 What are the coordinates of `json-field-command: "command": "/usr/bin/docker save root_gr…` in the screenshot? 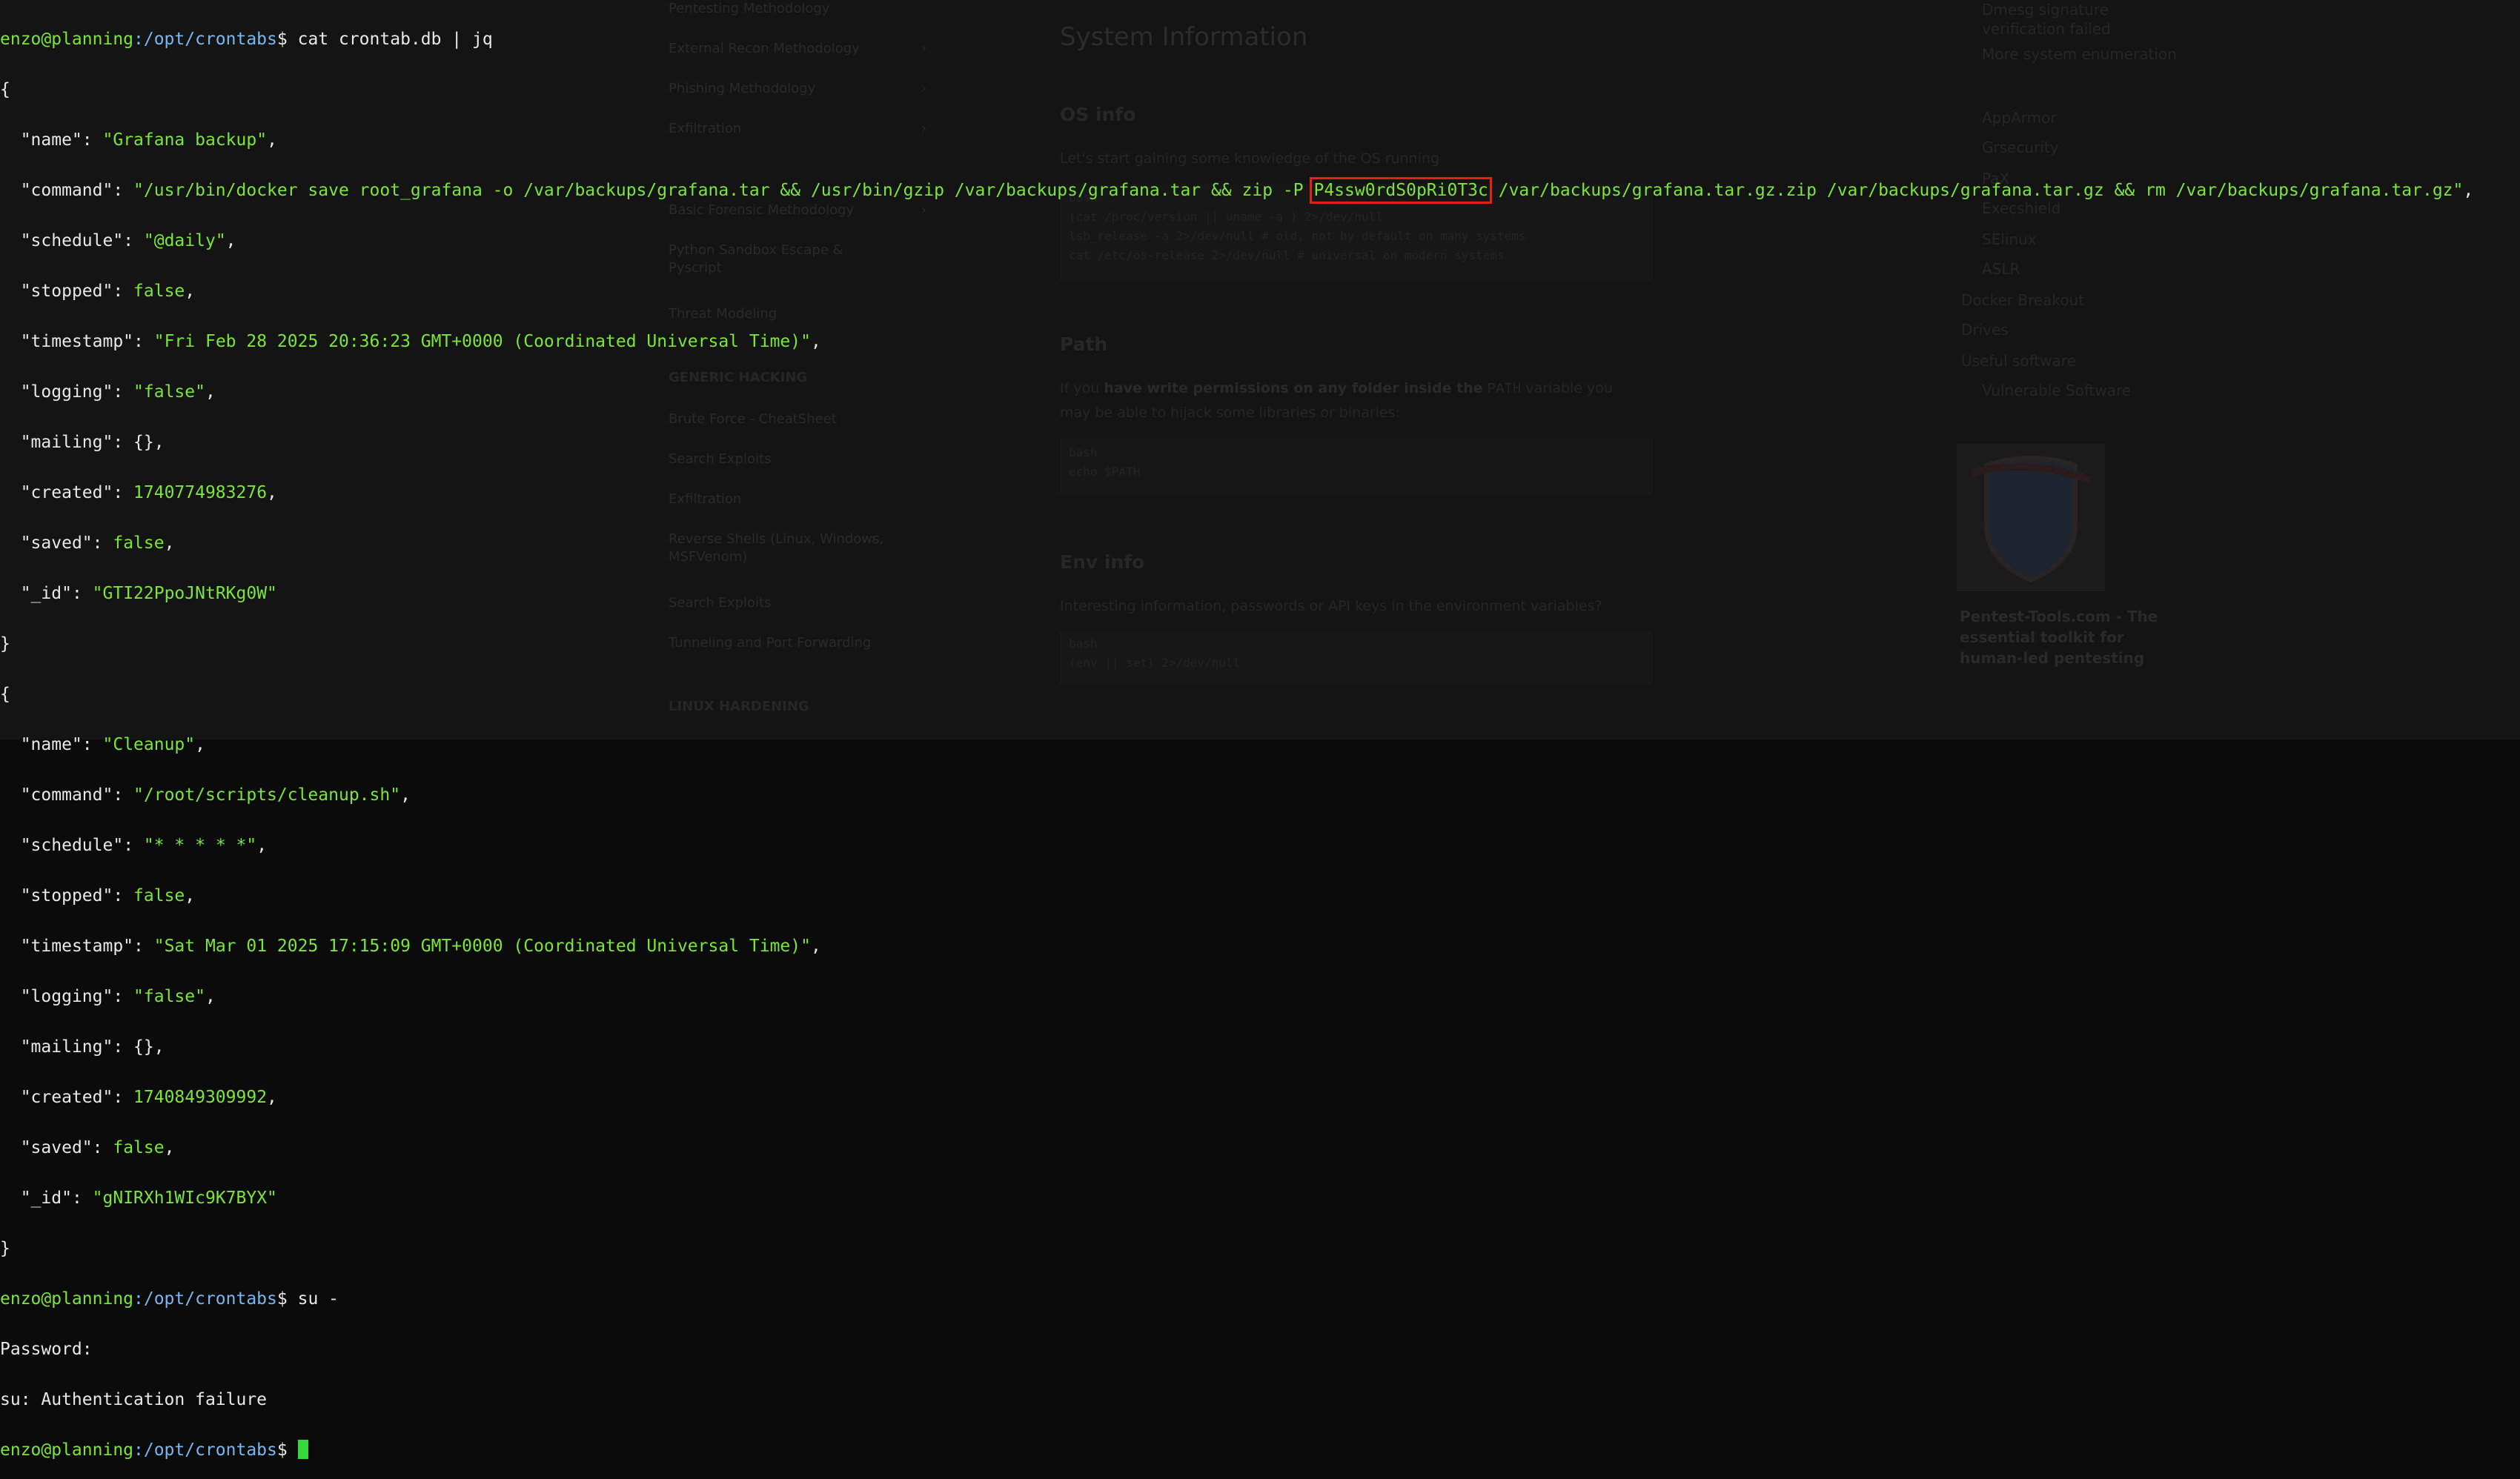 It's located at (1247, 190).